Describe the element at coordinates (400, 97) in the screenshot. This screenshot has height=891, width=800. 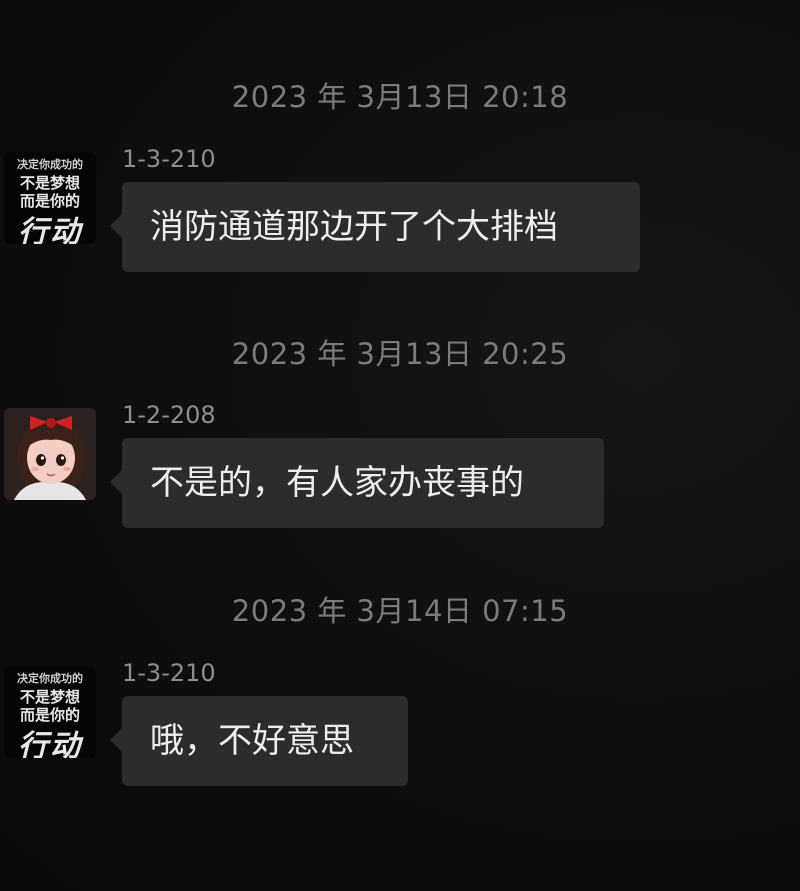
I see `timestamp: 2023 年 3月13日 20:18` at that location.